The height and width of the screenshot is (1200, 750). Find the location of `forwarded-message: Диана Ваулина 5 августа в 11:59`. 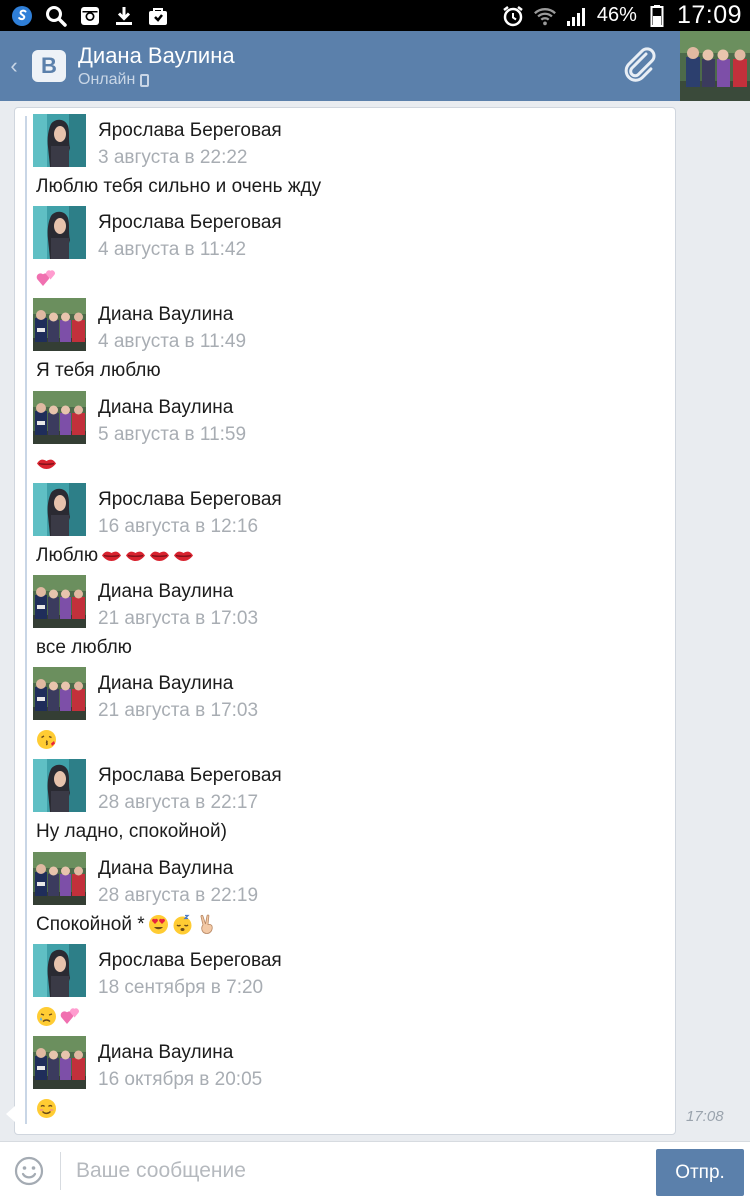

forwarded-message: Диана Ваулина 5 августа в 11:59 is located at coordinates (353, 431).